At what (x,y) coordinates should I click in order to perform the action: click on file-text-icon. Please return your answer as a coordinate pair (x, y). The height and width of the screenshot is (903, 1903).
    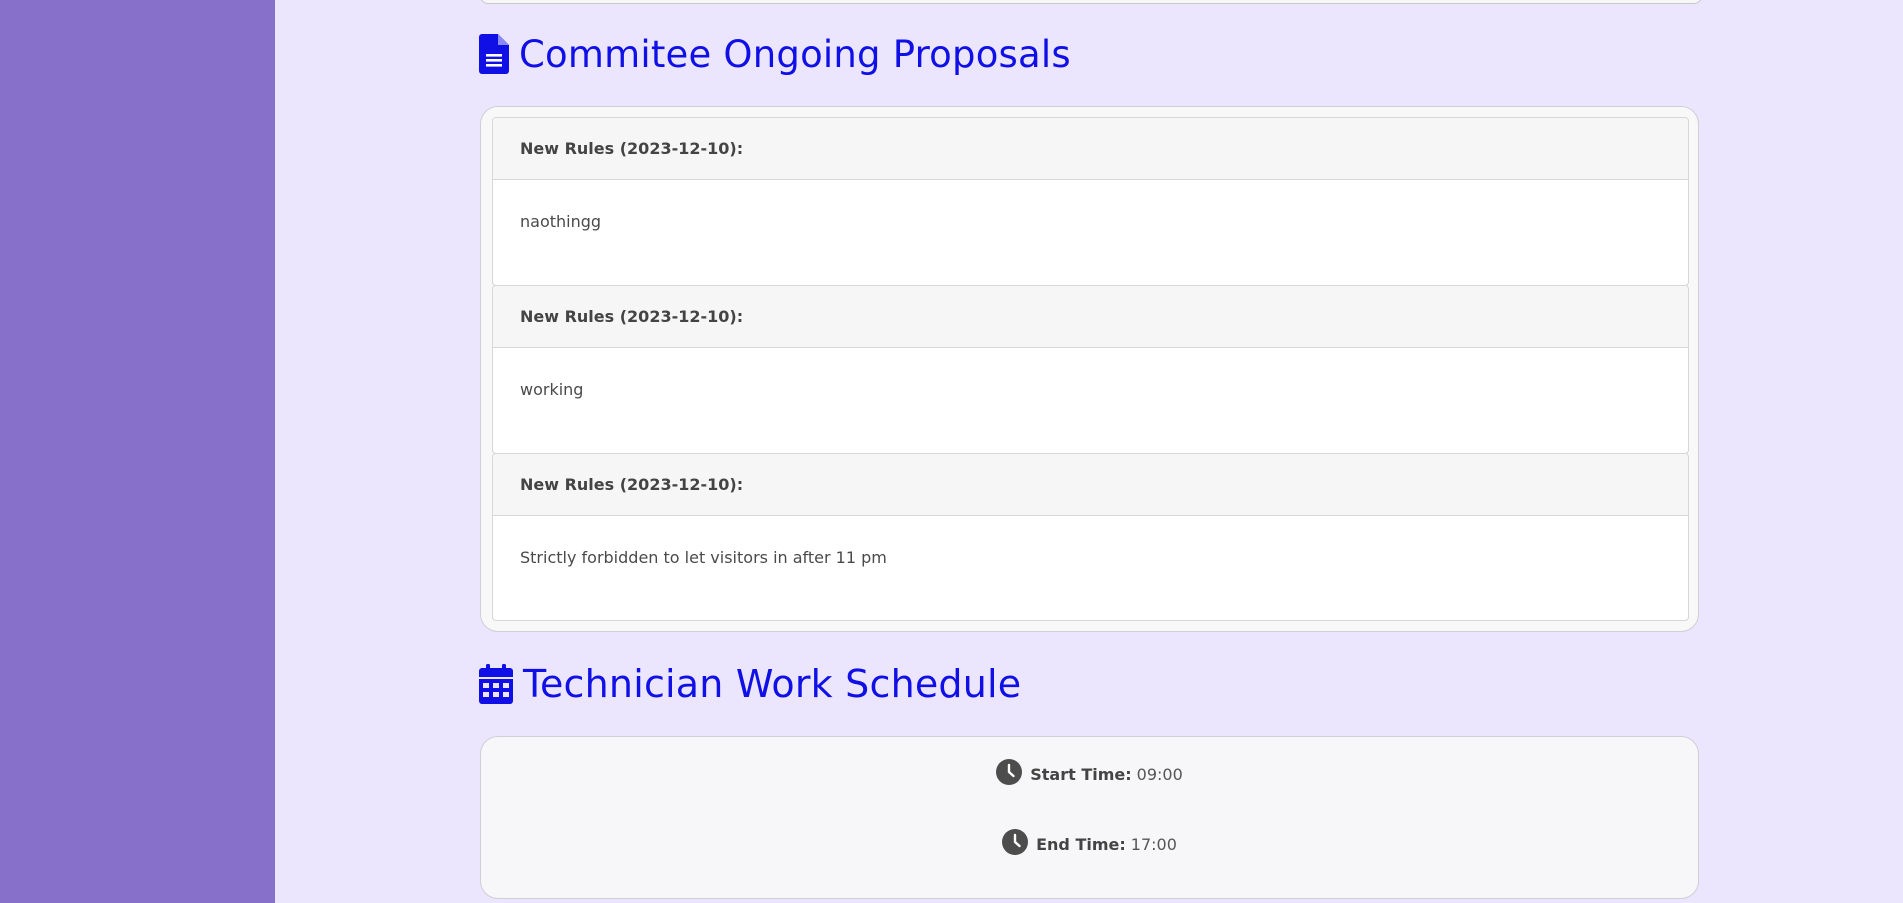
    Looking at the image, I should click on (494, 54).